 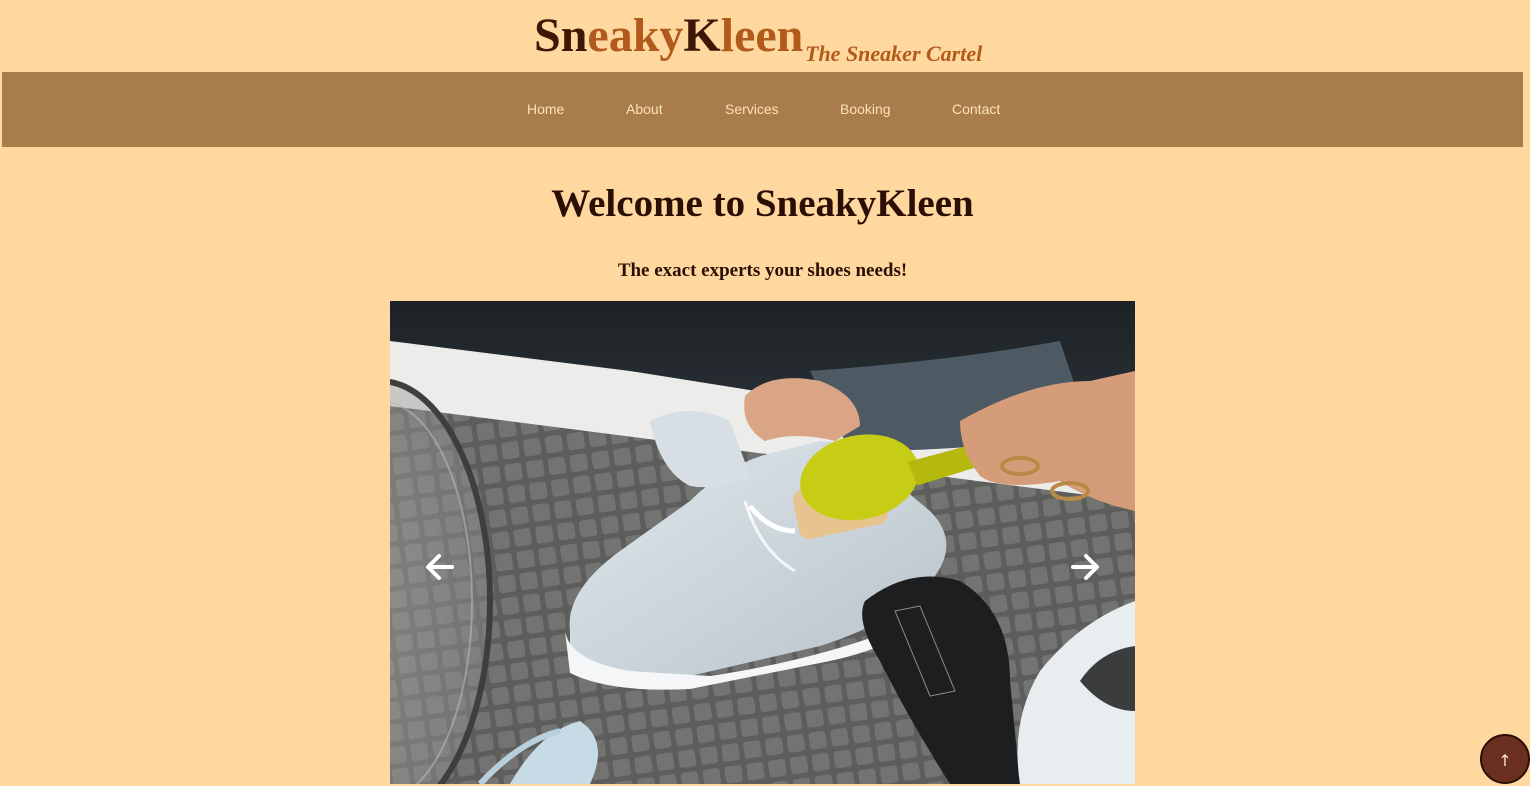 I want to click on brand-name-part: eaky, so click(x=635, y=35).